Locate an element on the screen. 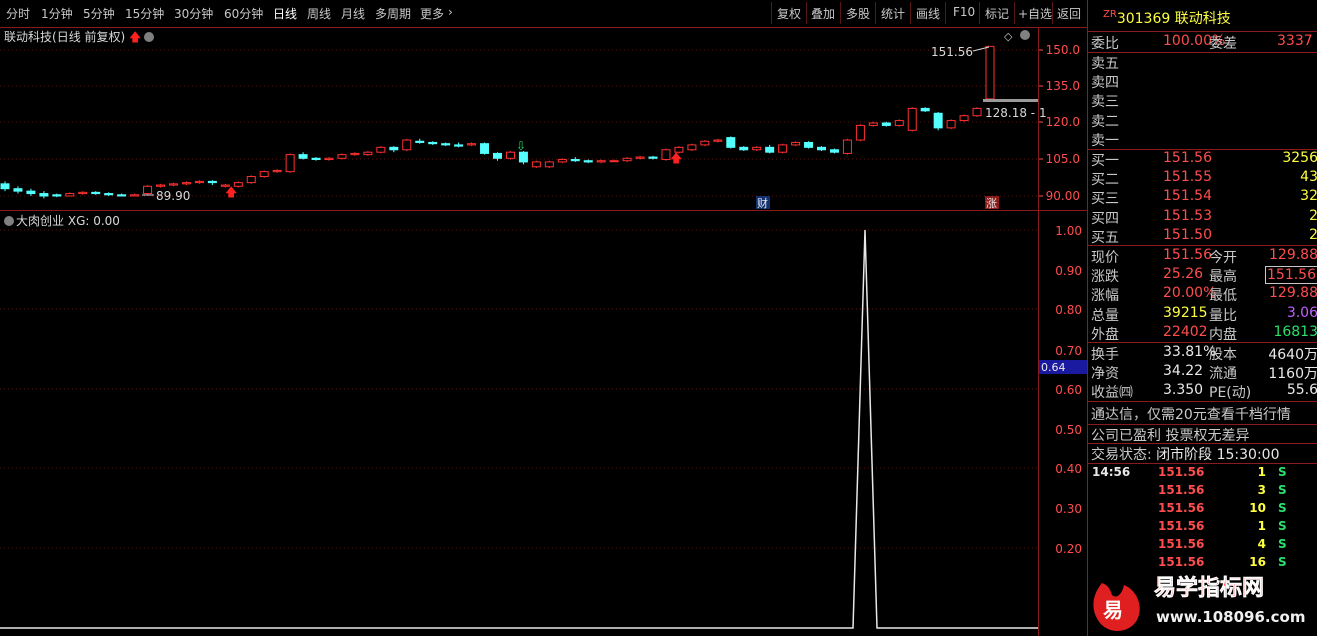  y-tick: 0.60 is located at coordinates (1068, 390).